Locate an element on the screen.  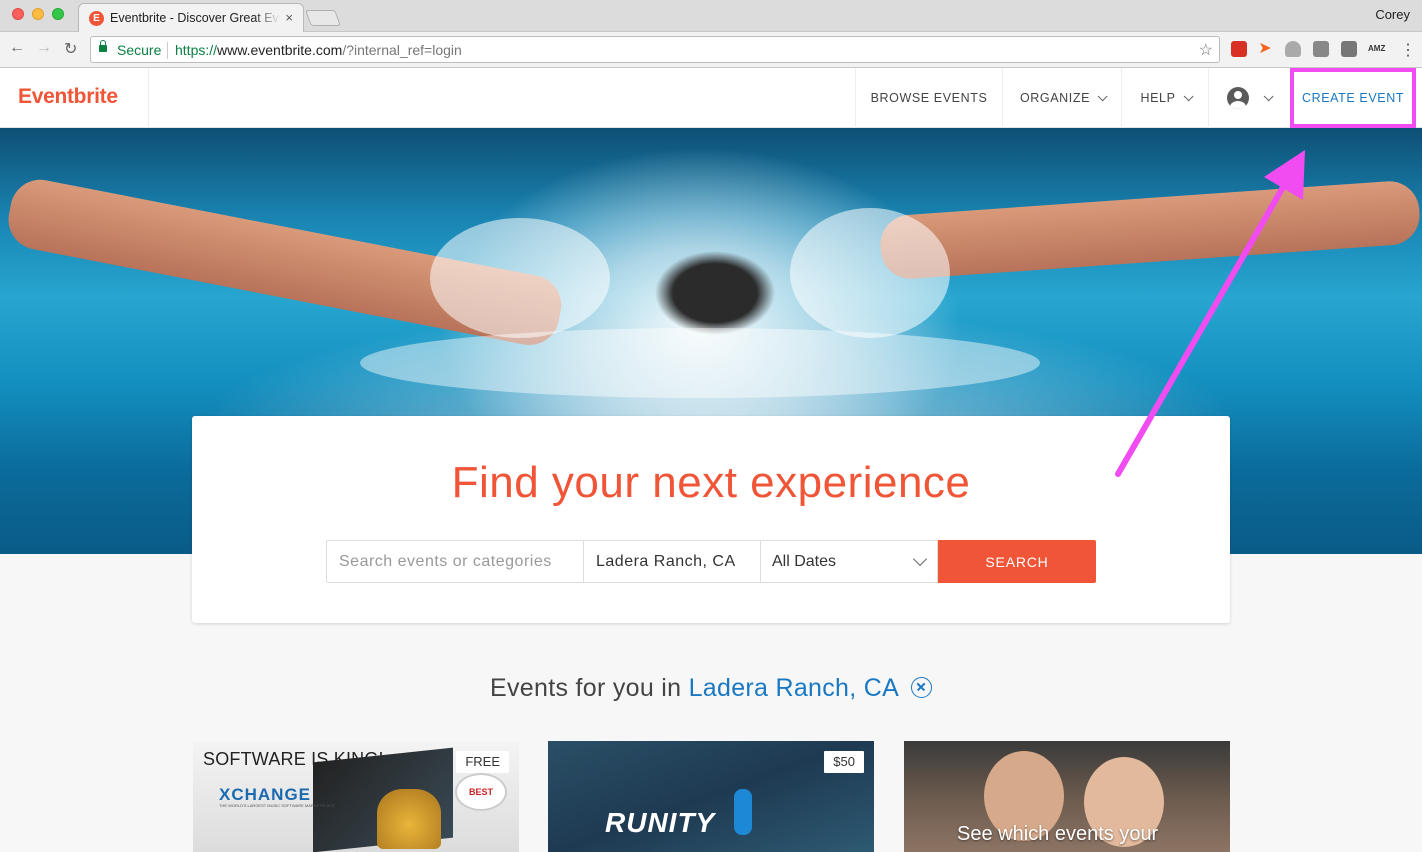
omnibox-divider is located at coordinates (167, 50).